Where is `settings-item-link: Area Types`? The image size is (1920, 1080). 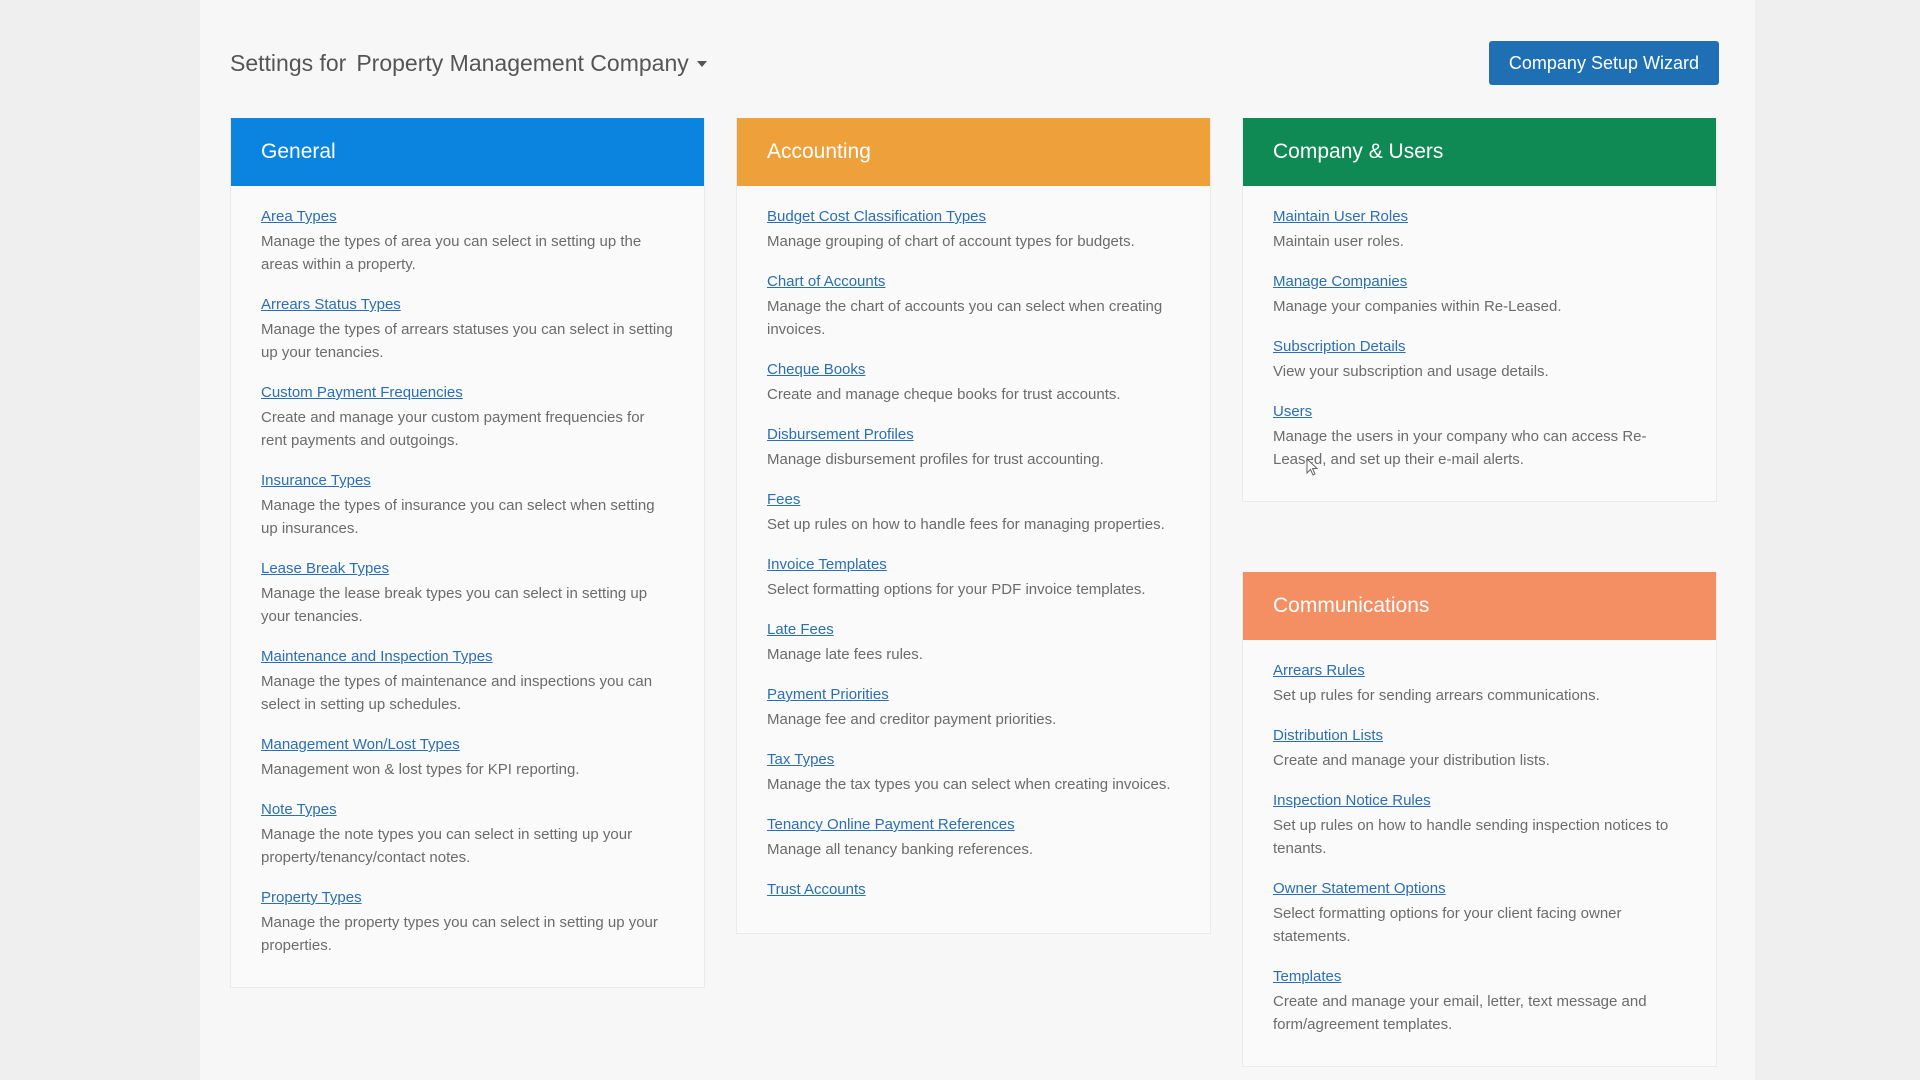 settings-item-link: Area Types is located at coordinates (299, 216).